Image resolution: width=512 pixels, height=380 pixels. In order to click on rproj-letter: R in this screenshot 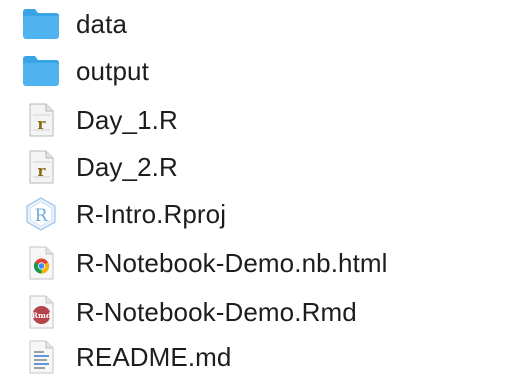, I will do `click(42, 216)`.